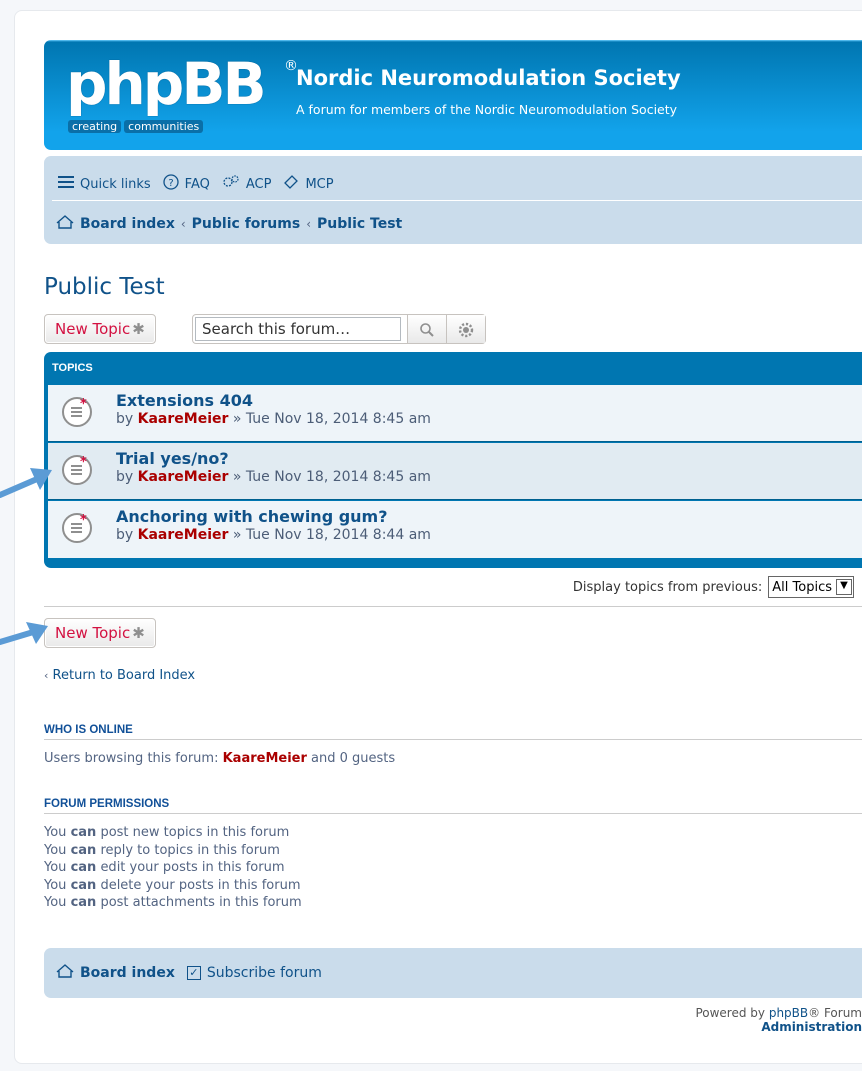  I want to click on footer-links: Board index ✓ Subscribe forum, so click(189, 973).